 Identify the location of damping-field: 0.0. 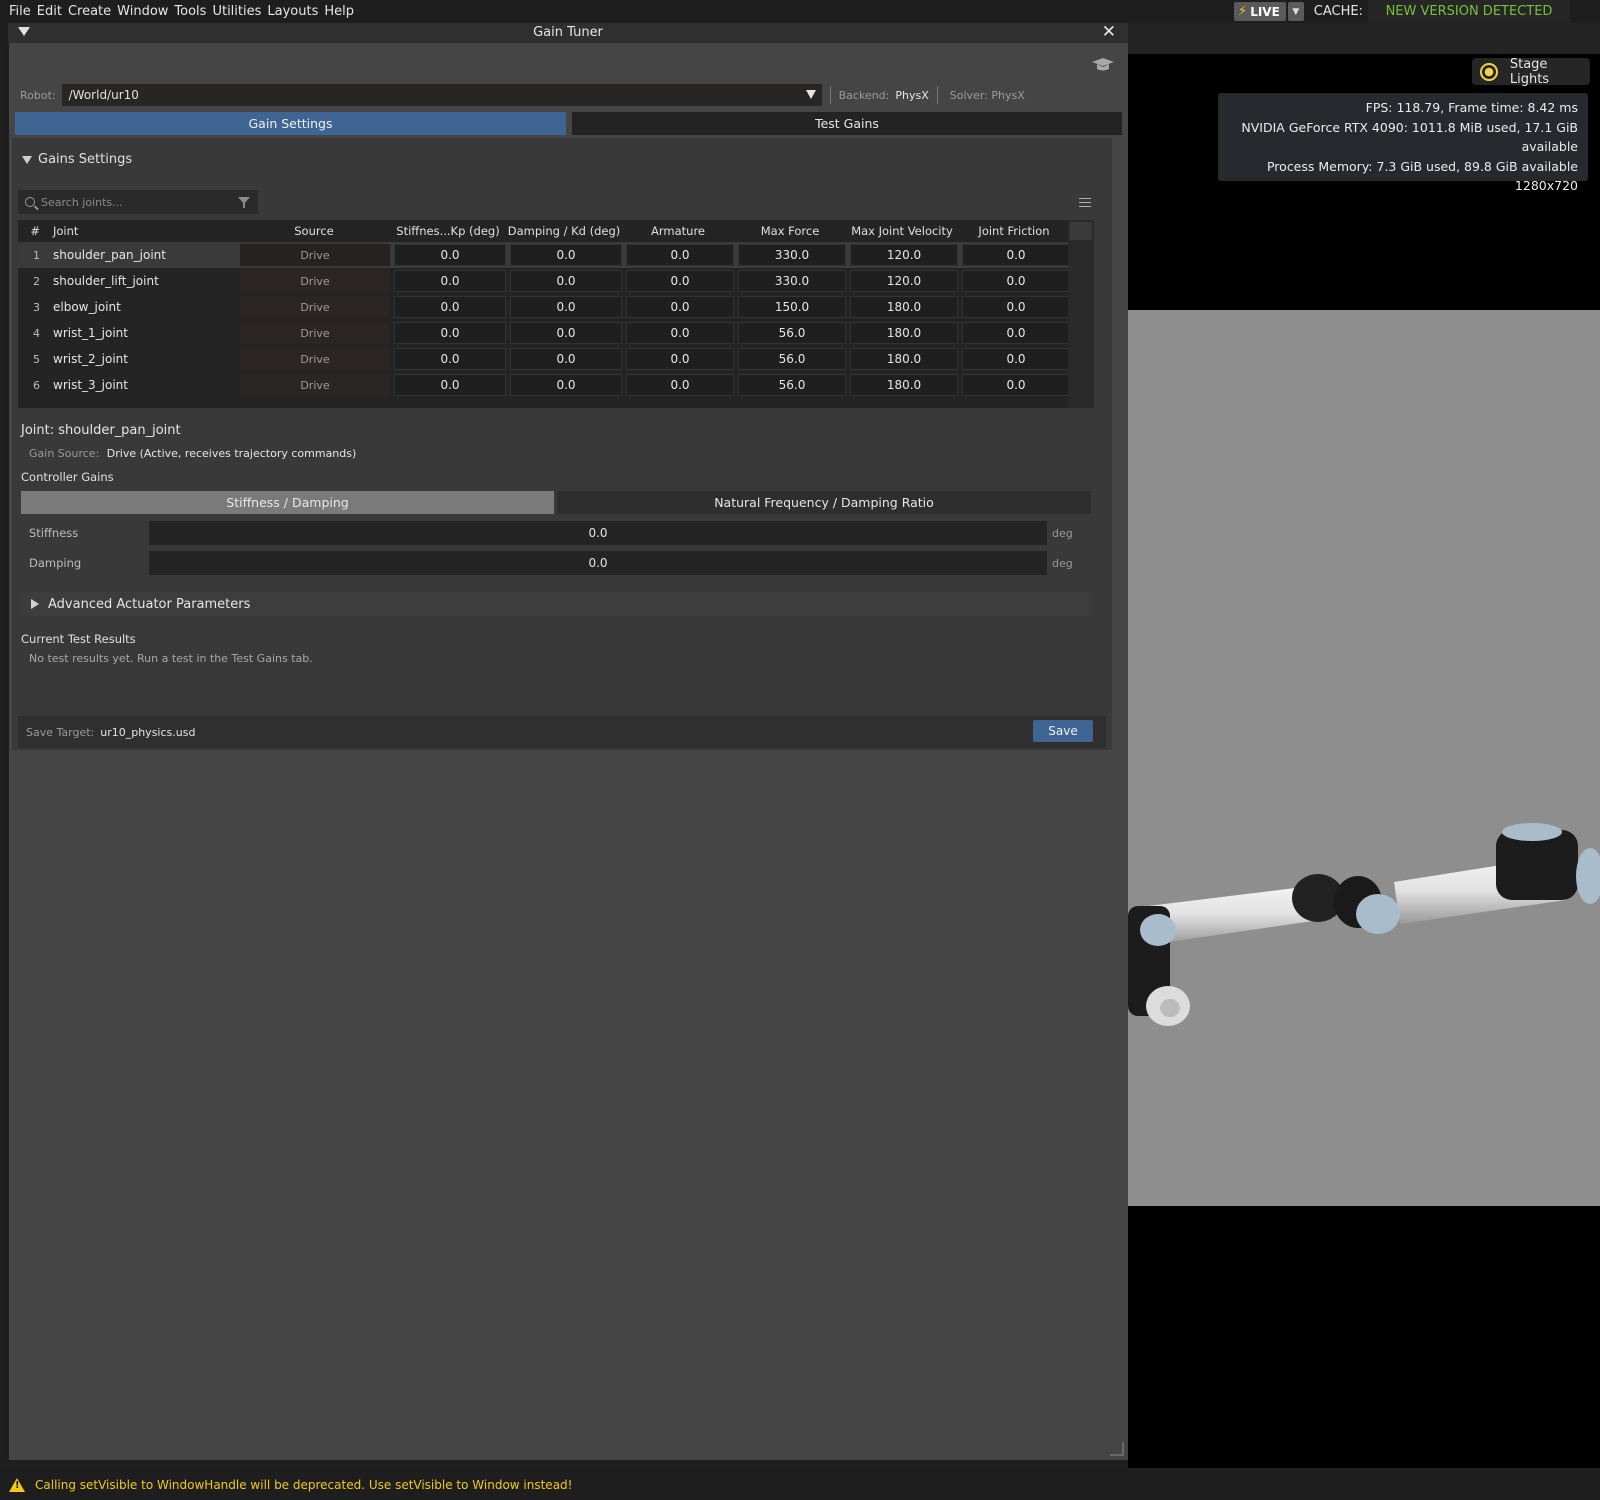
(598, 563).